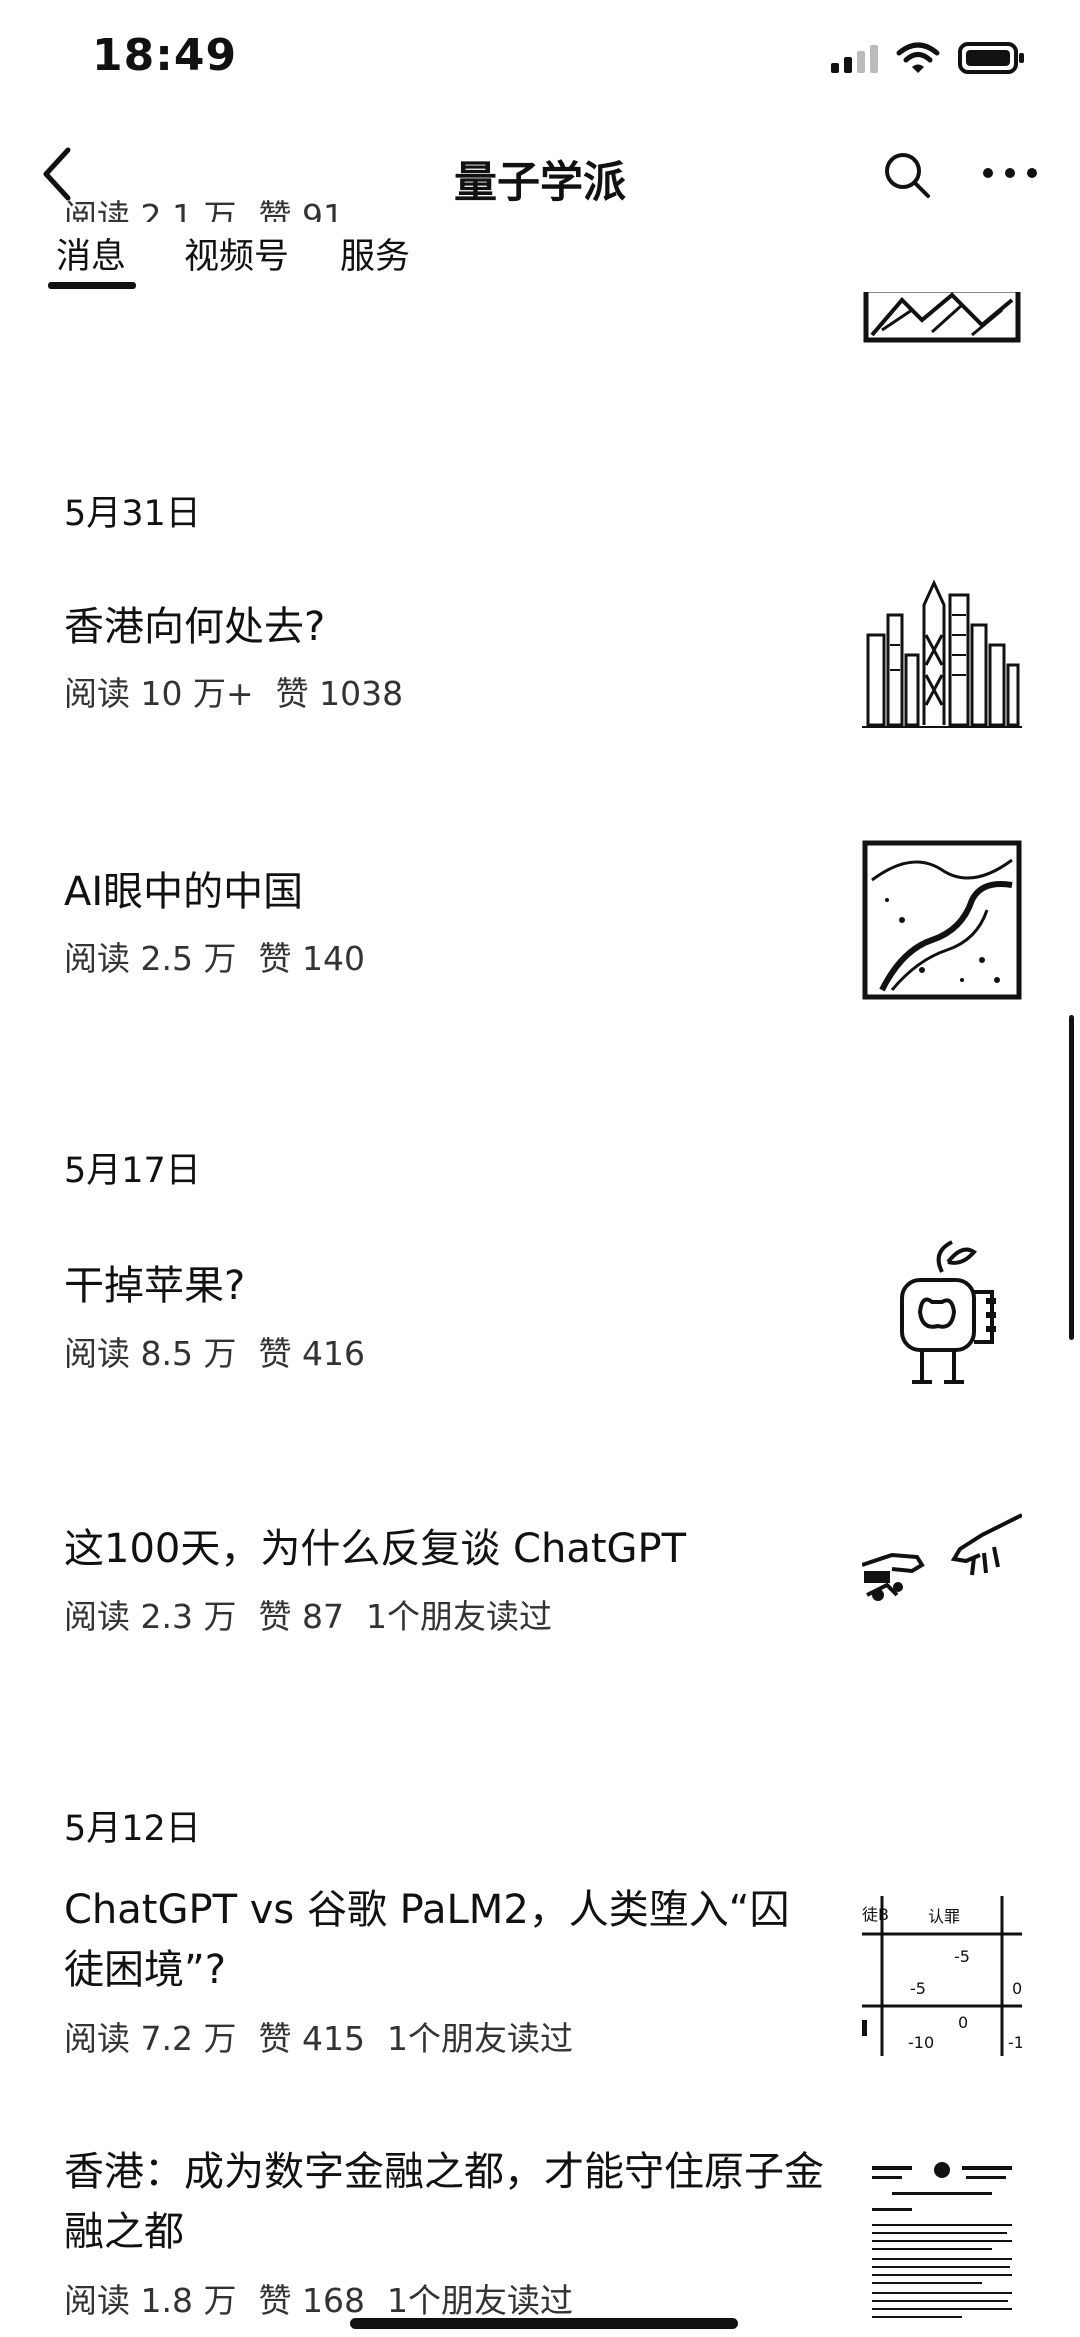 The width and height of the screenshot is (1080, 2337). What do you see at coordinates (375, 1549) in the screenshot?
I see `article-title: 这100天，为什么反复谈 ChatGPT` at bounding box center [375, 1549].